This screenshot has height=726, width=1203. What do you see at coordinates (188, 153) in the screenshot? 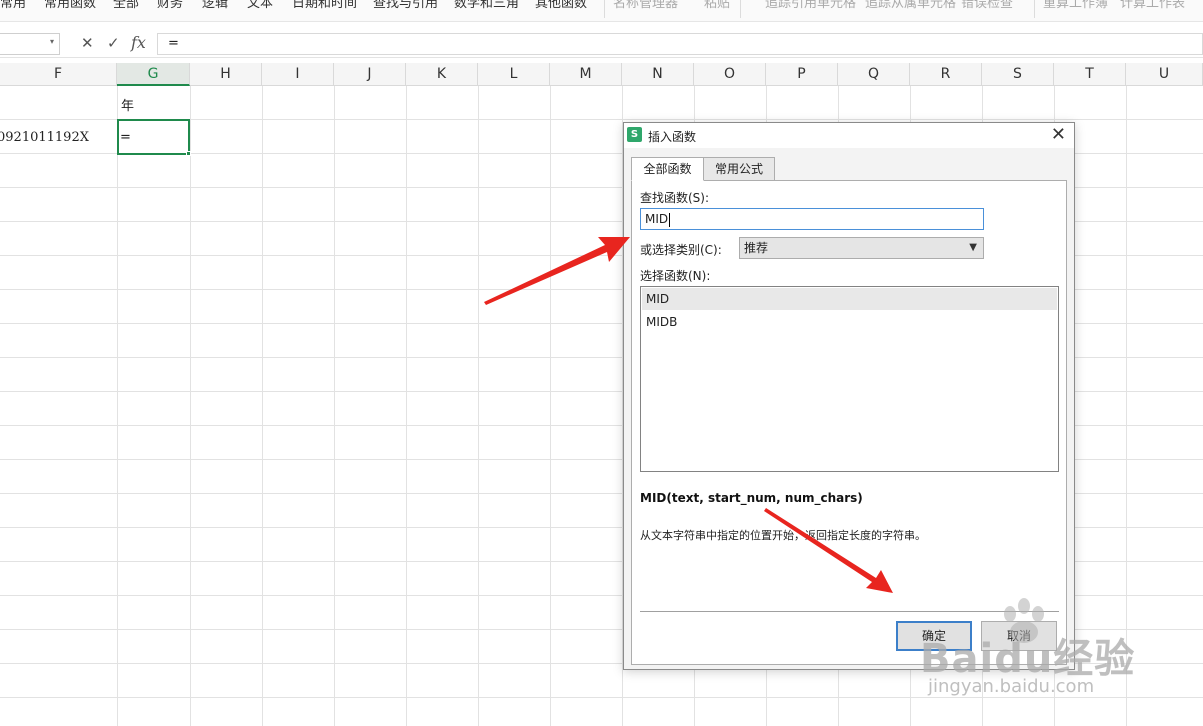
I see `fill-handle` at bounding box center [188, 153].